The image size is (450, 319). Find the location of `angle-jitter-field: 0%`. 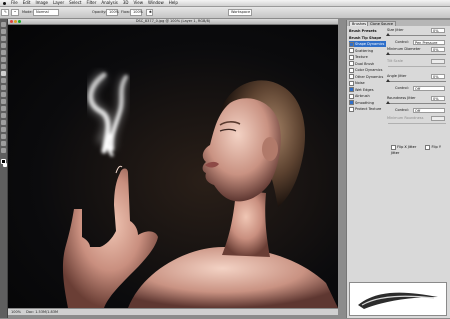

angle-jitter-field: 0% is located at coordinates (438, 76).